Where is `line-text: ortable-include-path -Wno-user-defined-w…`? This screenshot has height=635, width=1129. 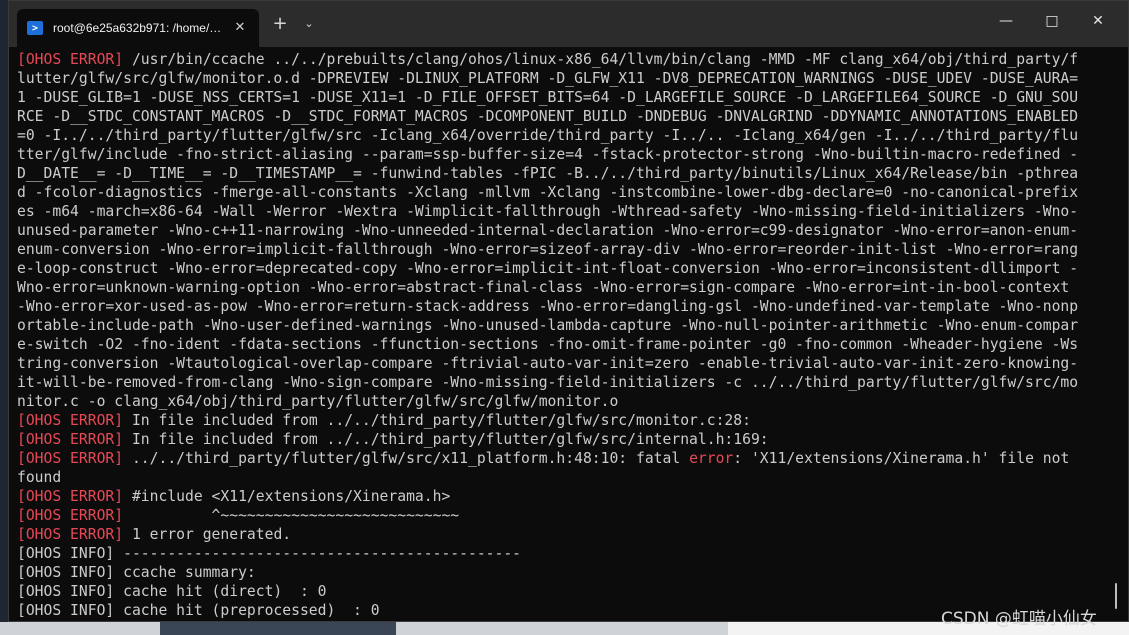 line-text: ortable-include-path -Wno-user-defined-w… is located at coordinates (548, 325).